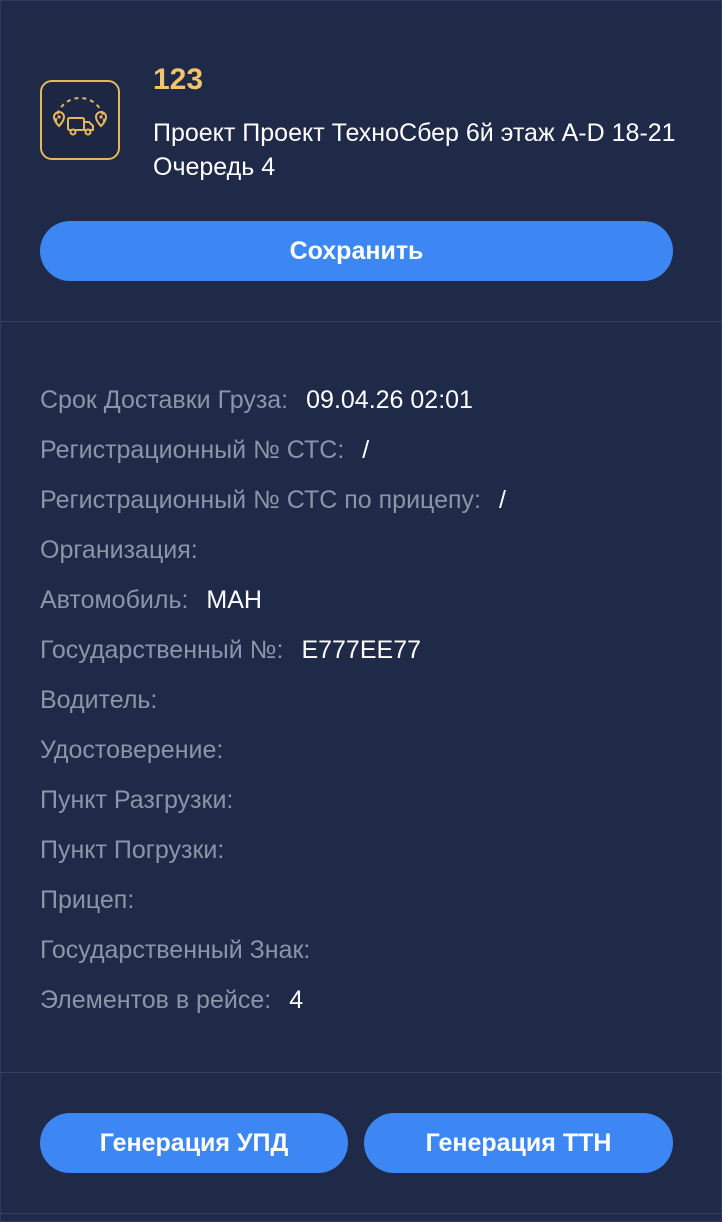  Describe the element at coordinates (192, 449) in the screenshot. I see `detail-label: Регистрационный № СТС:` at that location.